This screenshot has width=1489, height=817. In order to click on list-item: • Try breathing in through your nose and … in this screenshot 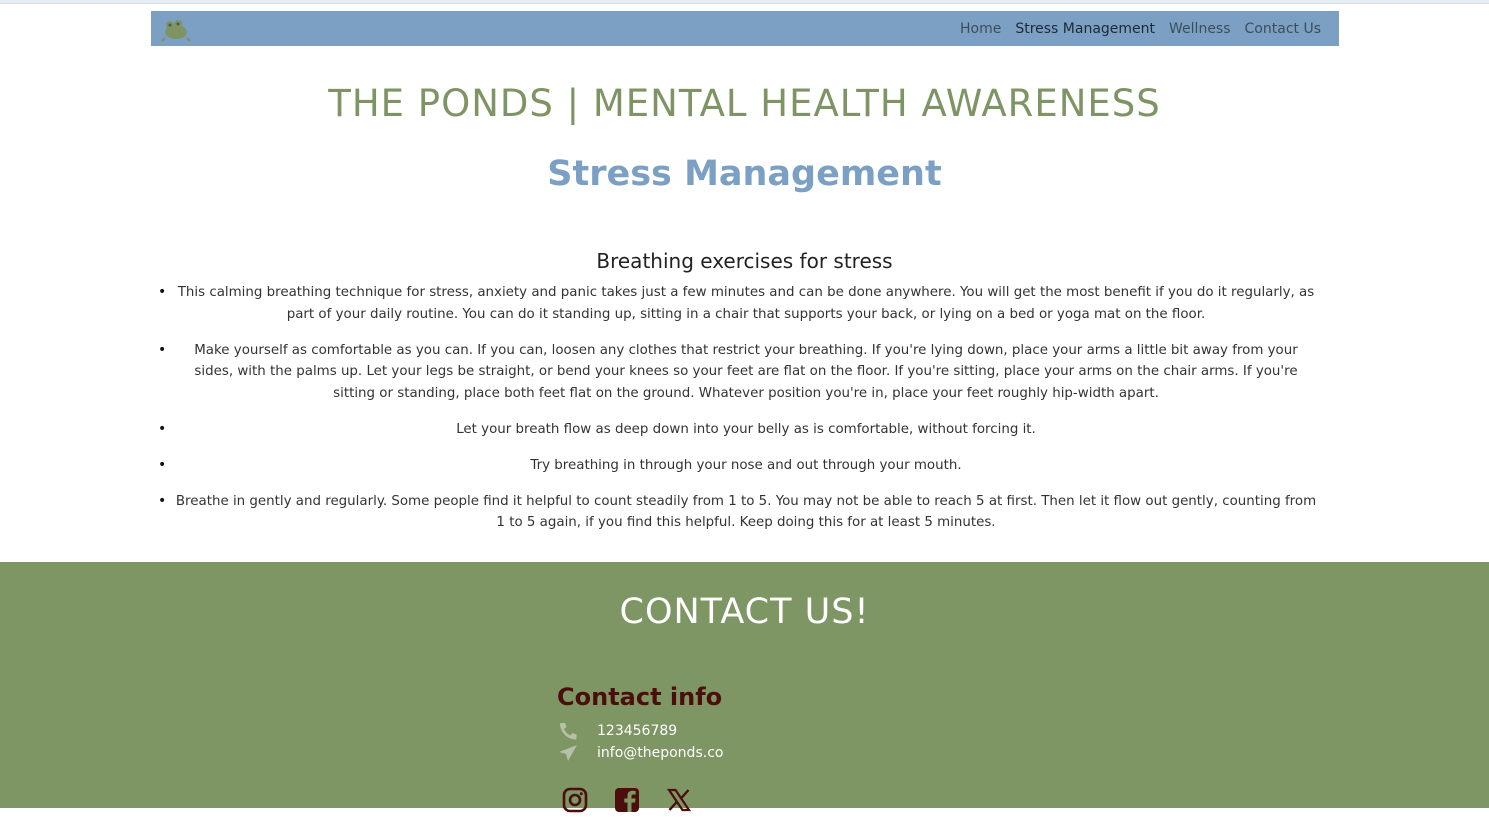, I will do `click(738, 466)`.